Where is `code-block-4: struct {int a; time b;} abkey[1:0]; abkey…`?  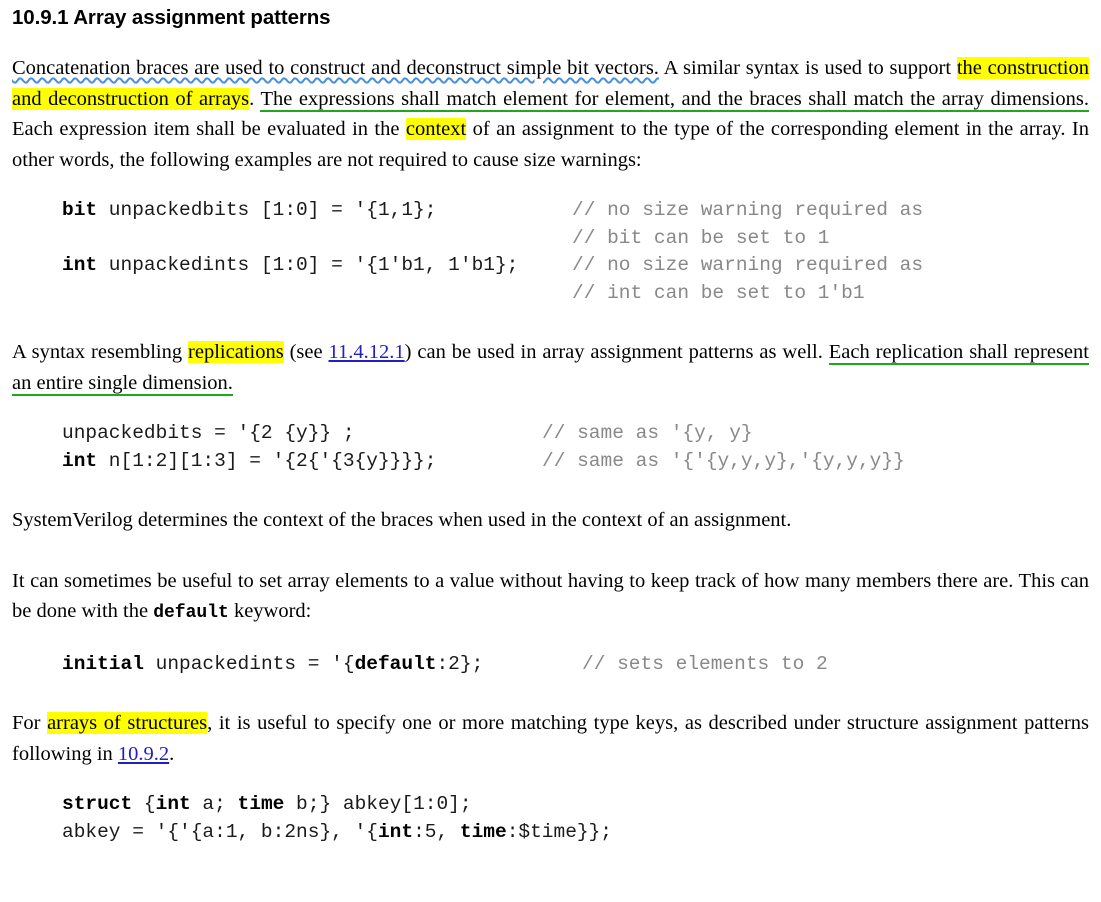
code-block-4: struct {int a; time b;} abkey[1:0]; abkey… is located at coordinates (550, 818).